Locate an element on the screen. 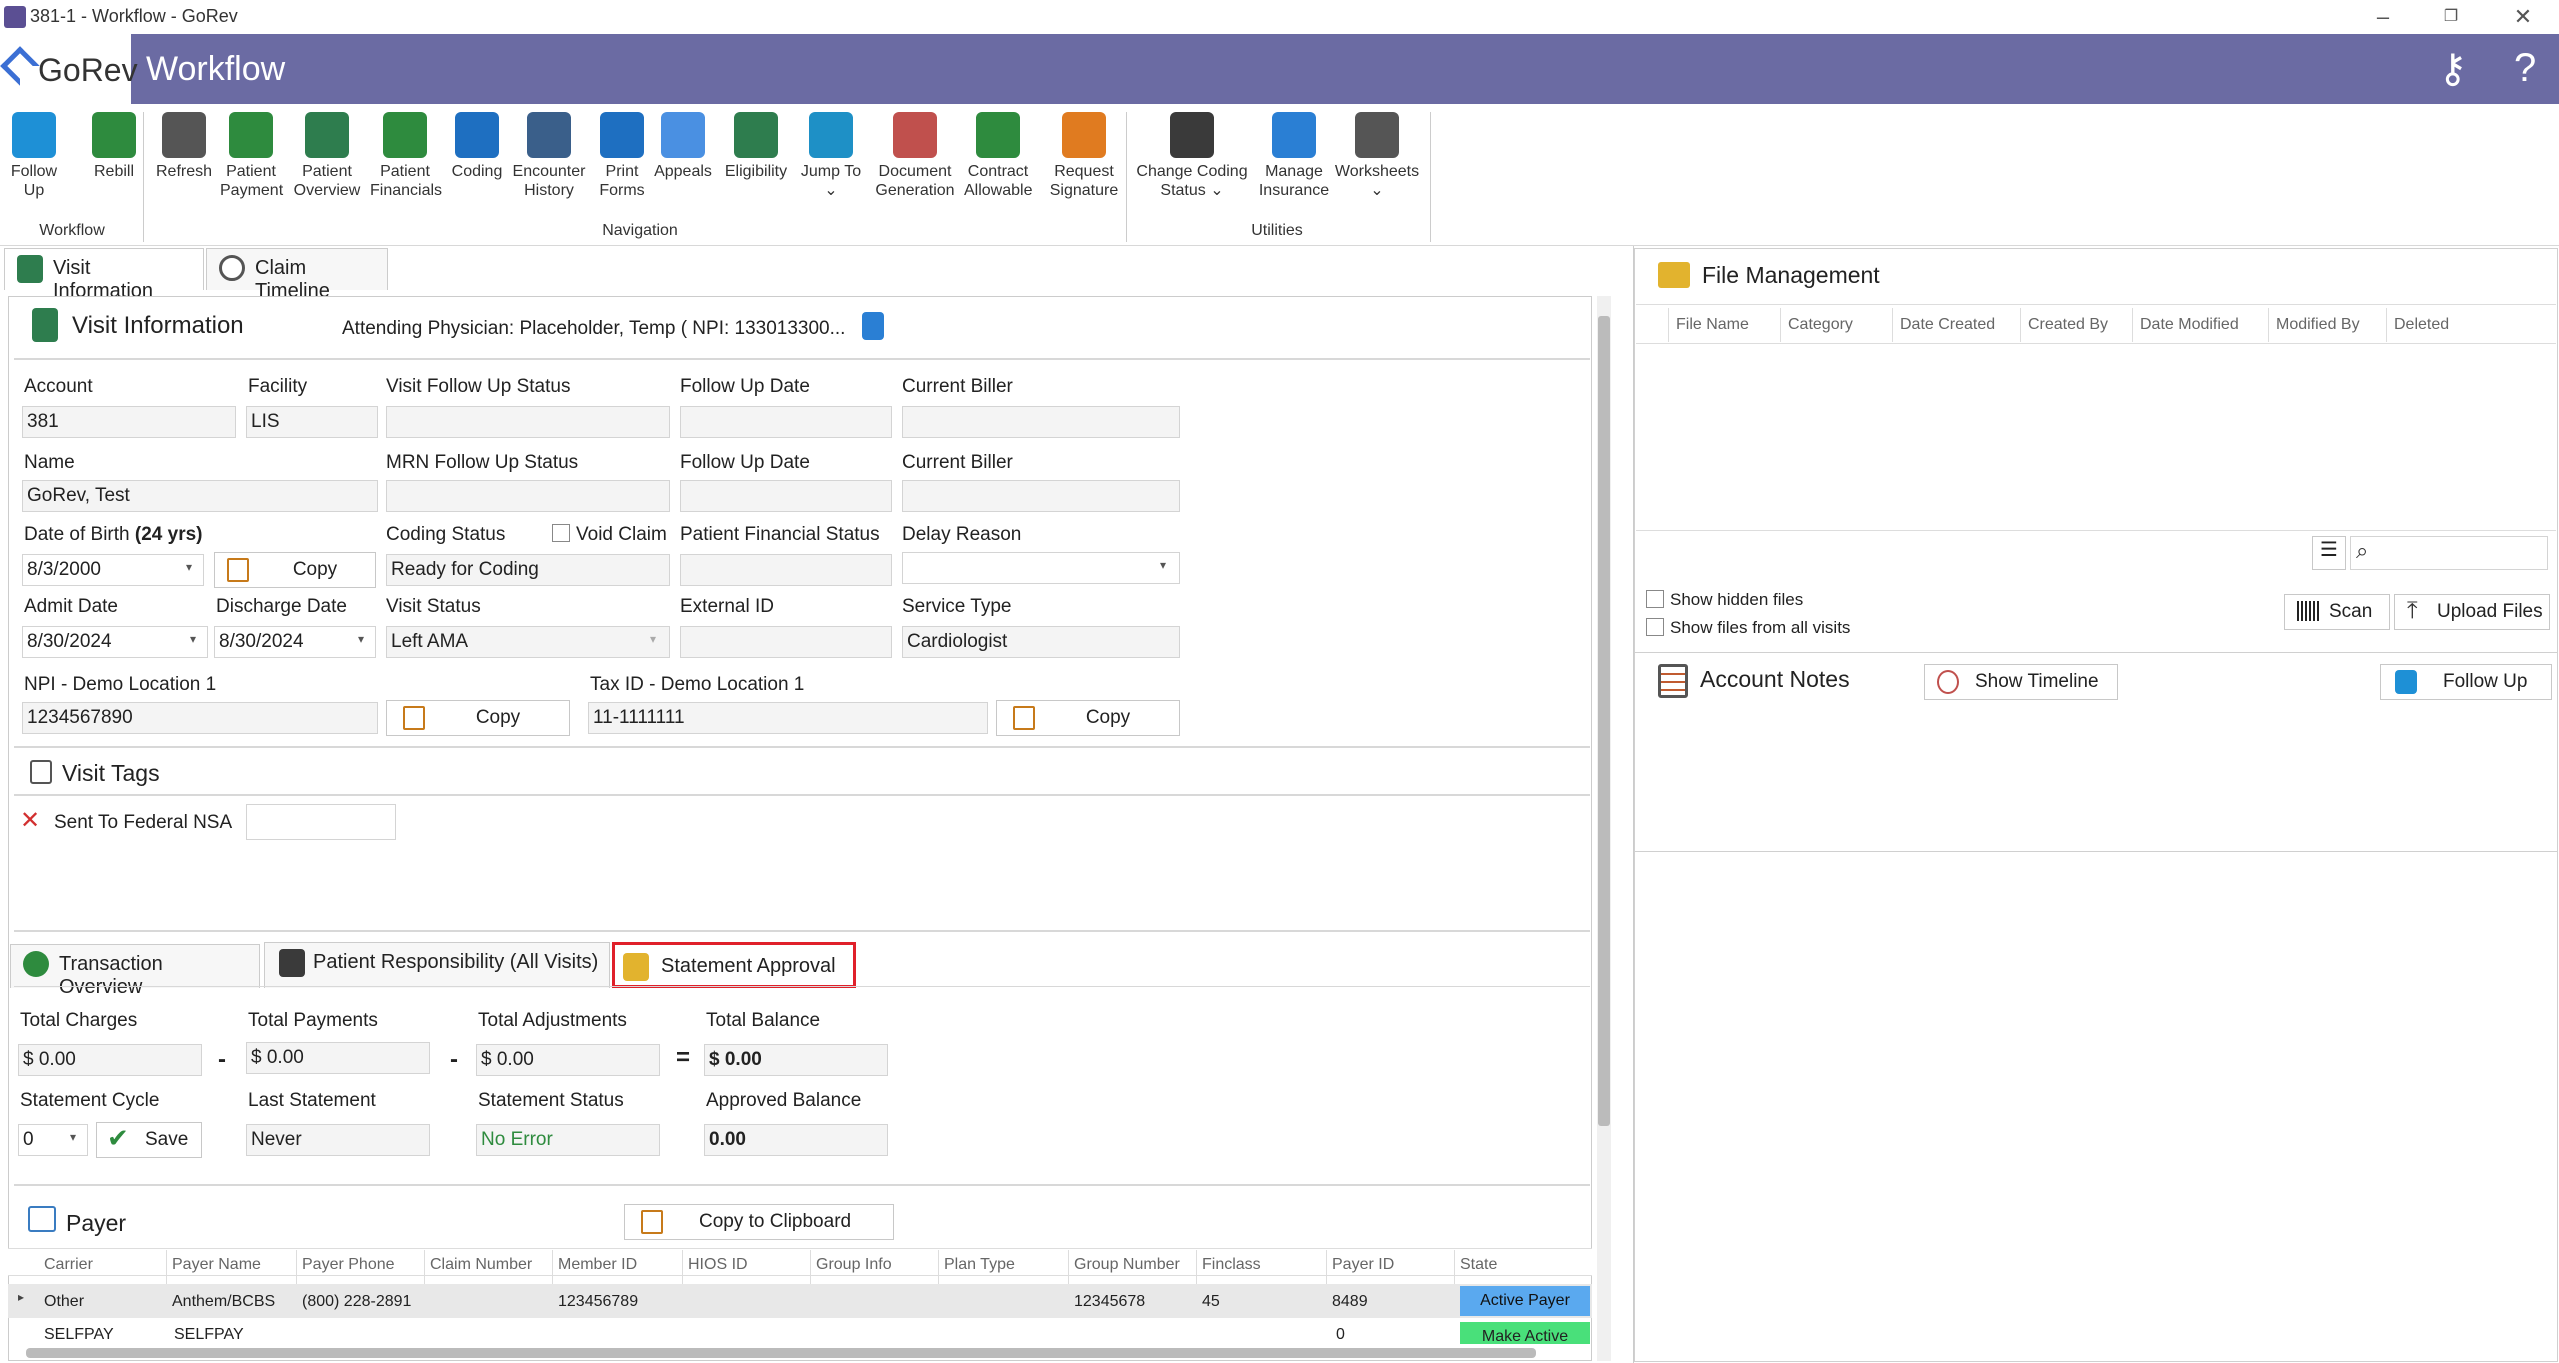 This screenshot has height=1363, width=2559. tab-statement-approval: Statement Approval is located at coordinates (734, 965).